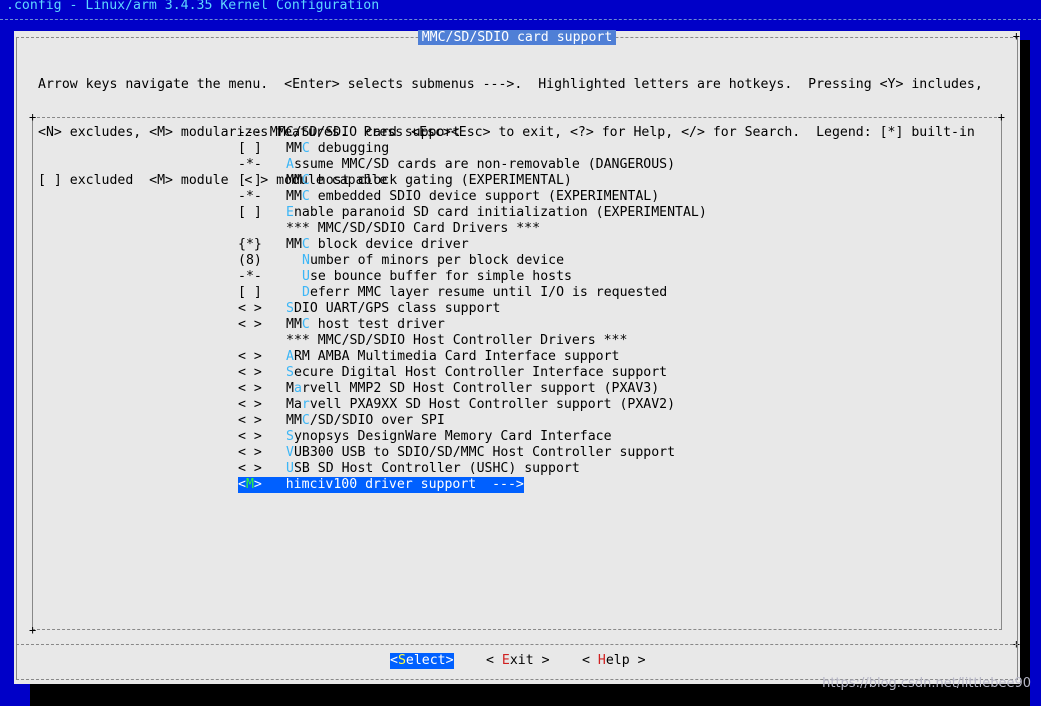 This screenshot has height=706, width=1041. I want to click on menu-item: [ ] MMC debugging, so click(472, 149).